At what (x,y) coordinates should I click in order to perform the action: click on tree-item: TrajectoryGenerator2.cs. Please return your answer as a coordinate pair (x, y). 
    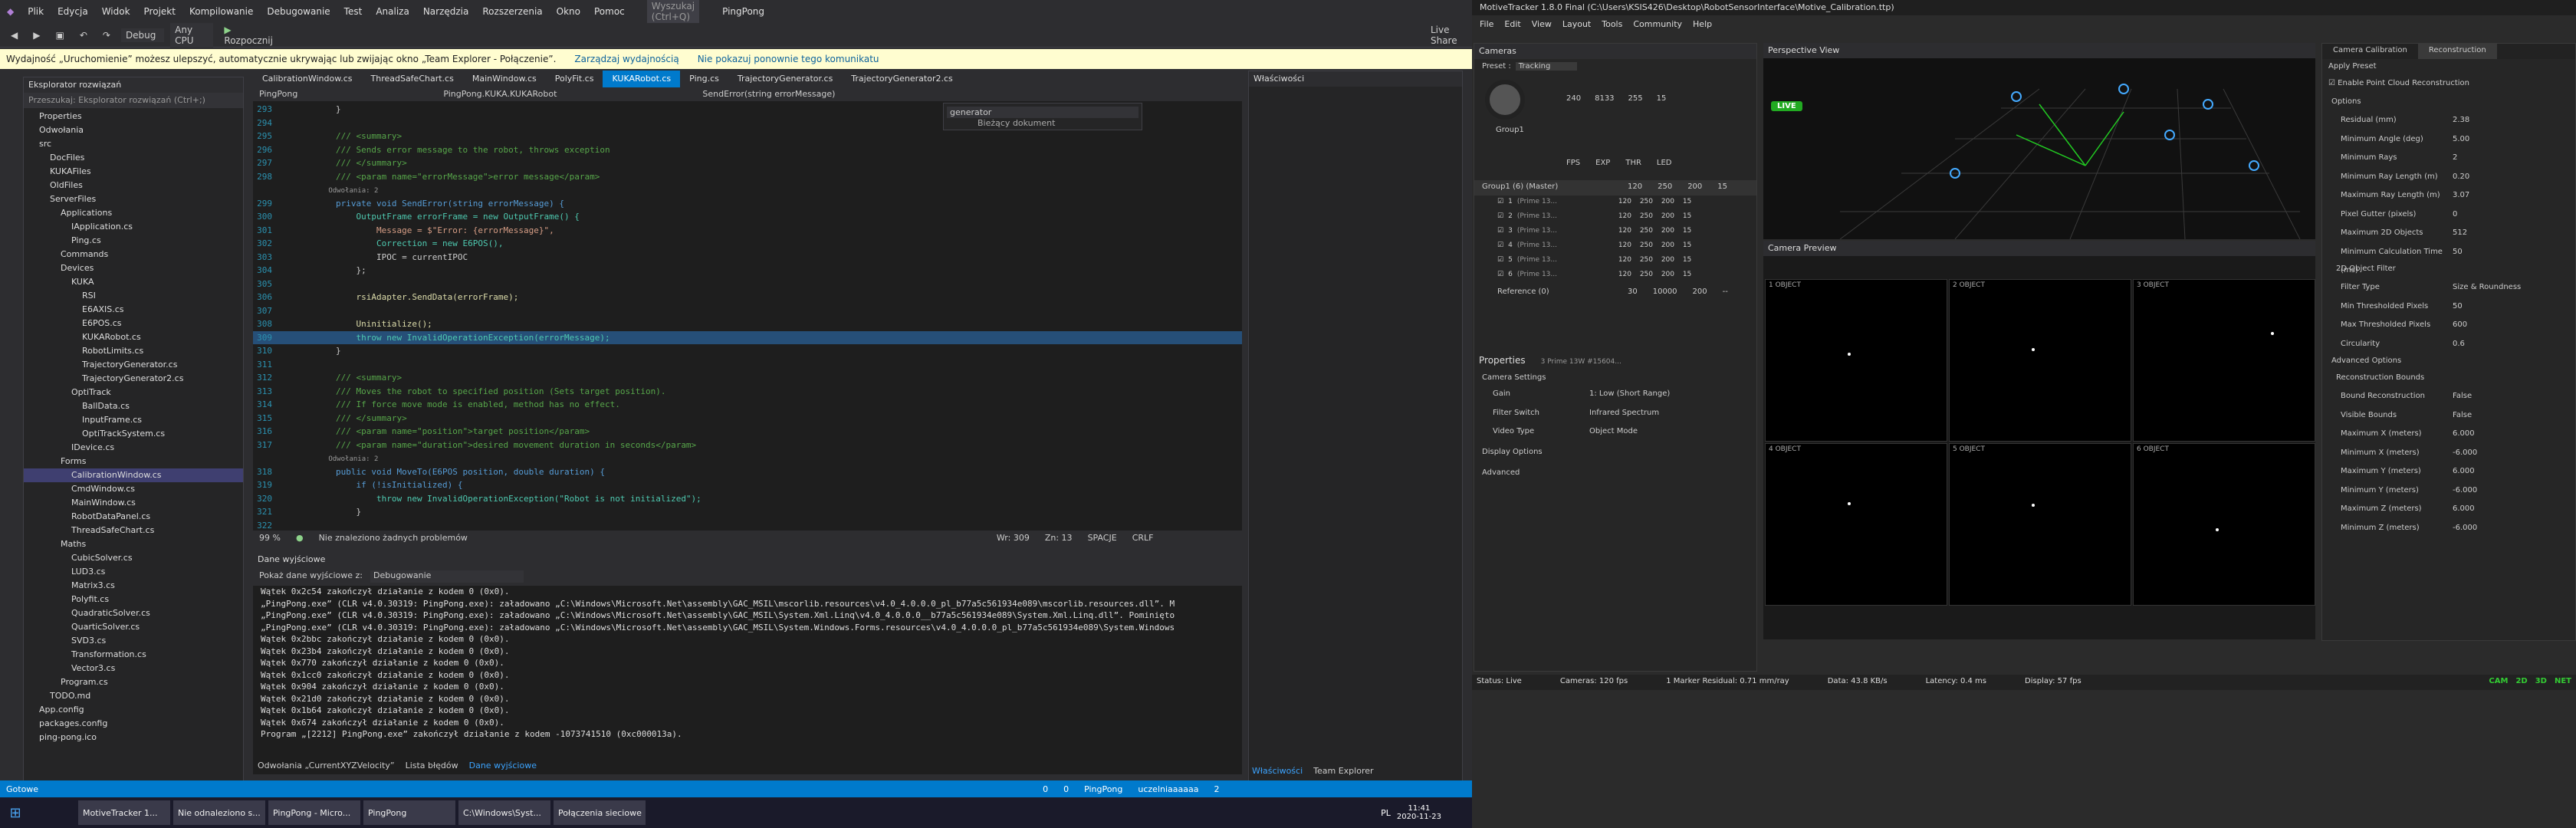
    Looking at the image, I should click on (133, 379).